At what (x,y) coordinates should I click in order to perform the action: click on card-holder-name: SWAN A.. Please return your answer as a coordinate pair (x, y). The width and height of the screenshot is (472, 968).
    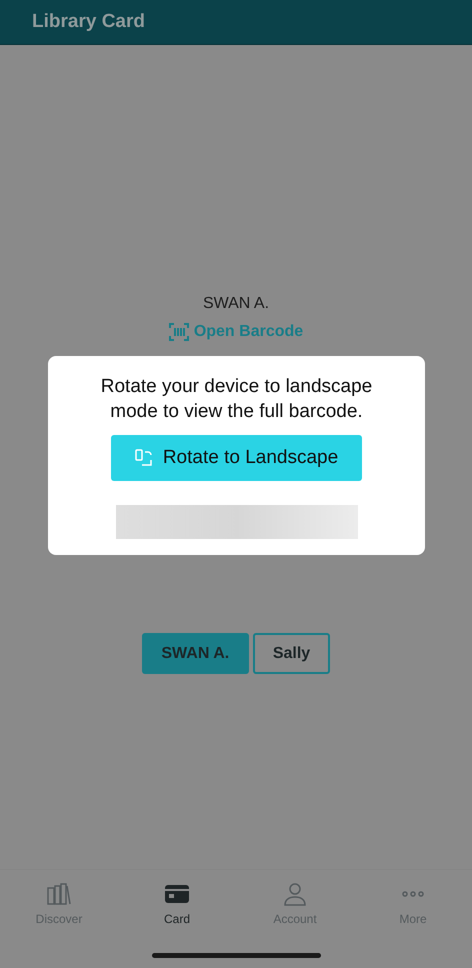
    Looking at the image, I should click on (236, 304).